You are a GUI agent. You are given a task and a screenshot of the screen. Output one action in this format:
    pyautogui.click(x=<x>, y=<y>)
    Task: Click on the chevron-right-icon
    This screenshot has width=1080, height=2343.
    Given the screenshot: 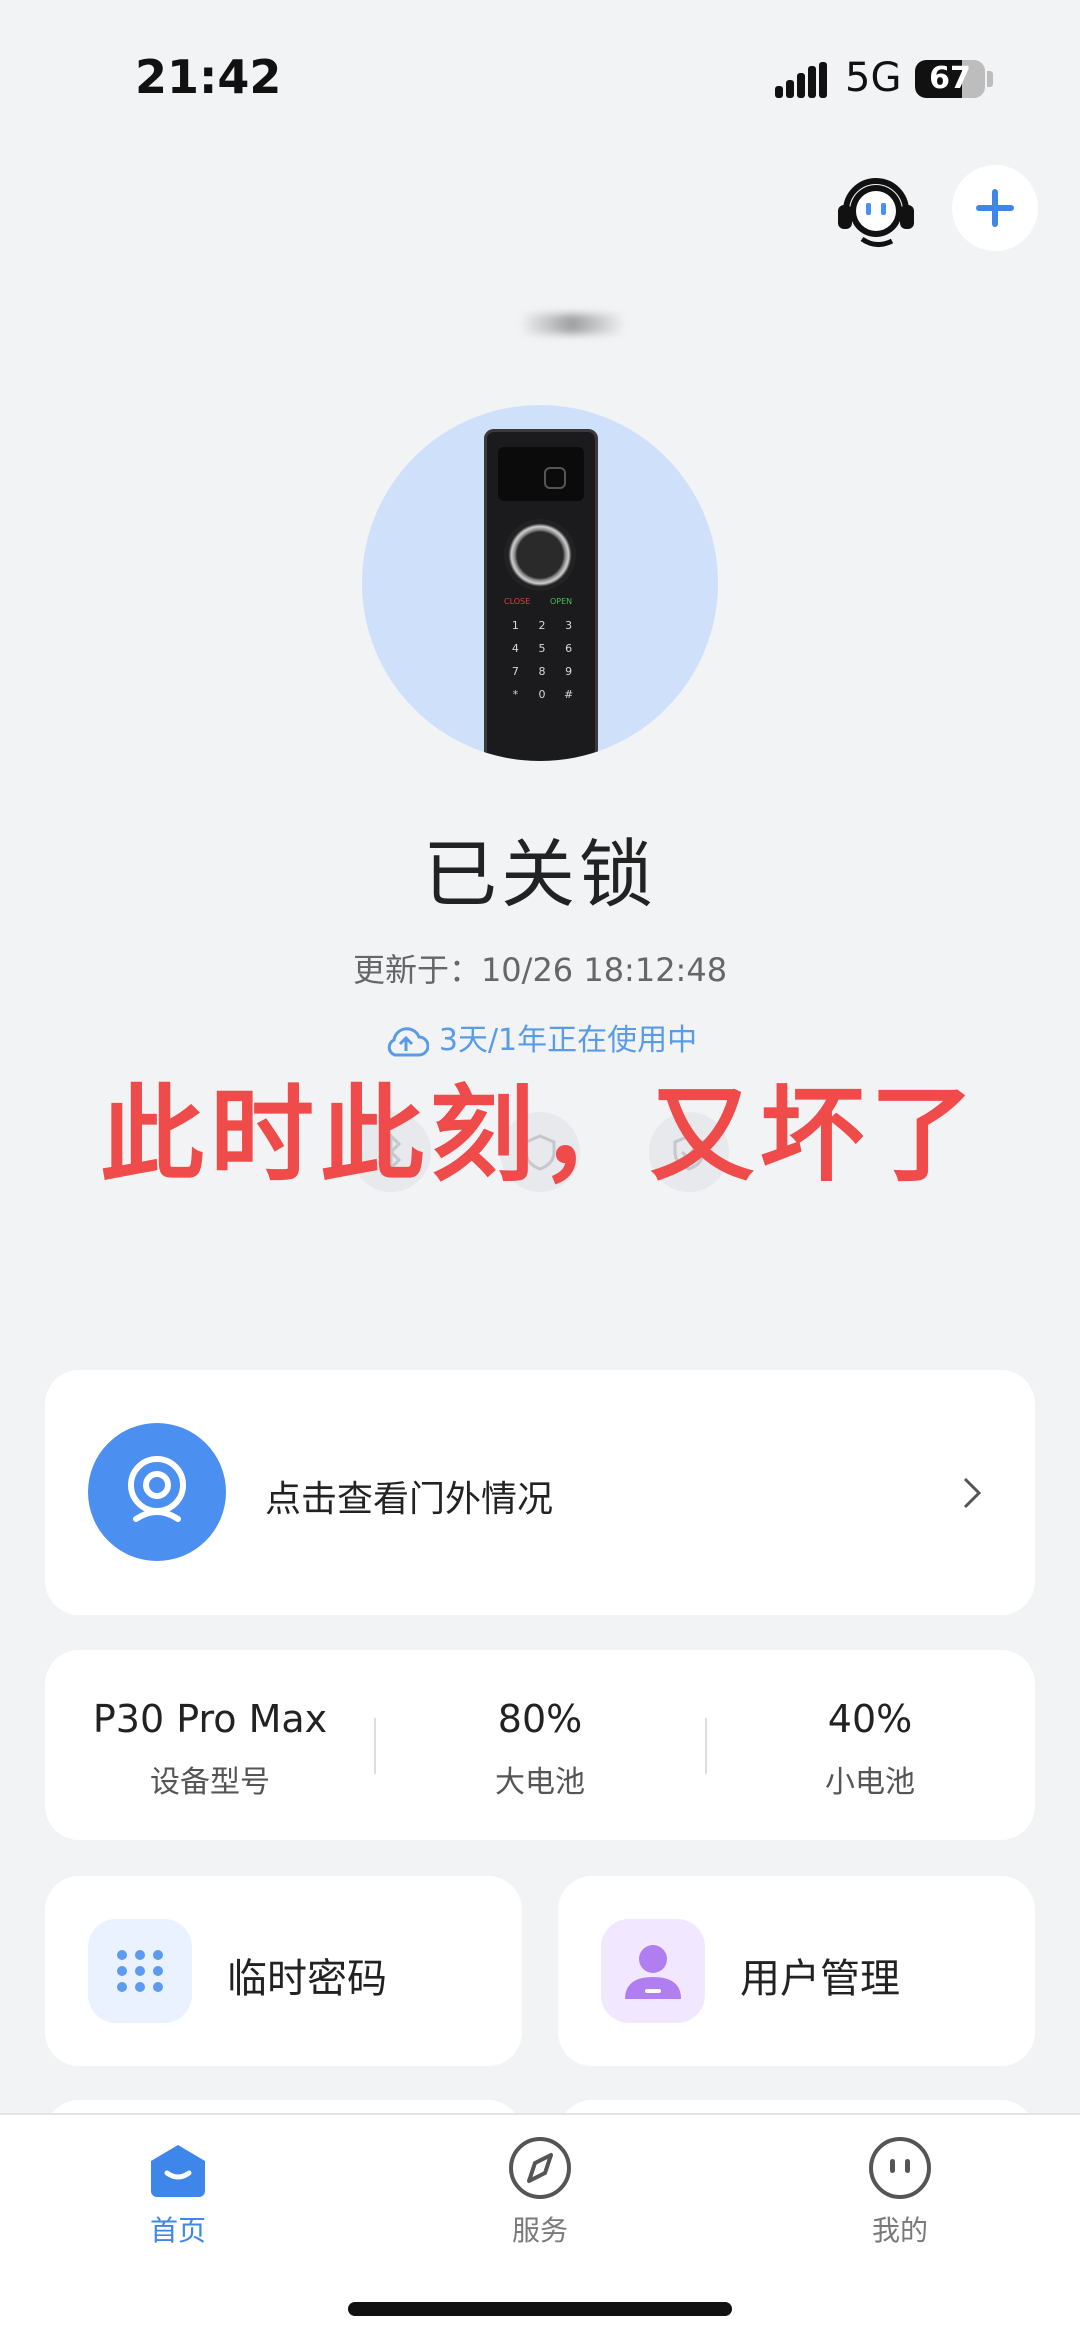 What is the action you would take?
    pyautogui.click(x=972, y=1493)
    